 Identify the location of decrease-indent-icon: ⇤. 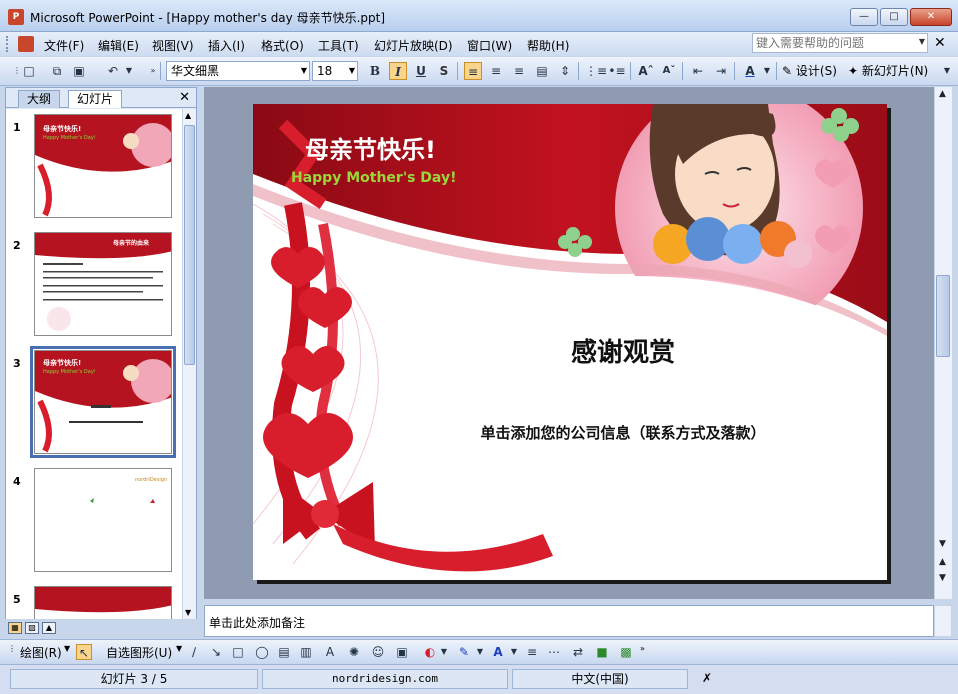
(698, 71).